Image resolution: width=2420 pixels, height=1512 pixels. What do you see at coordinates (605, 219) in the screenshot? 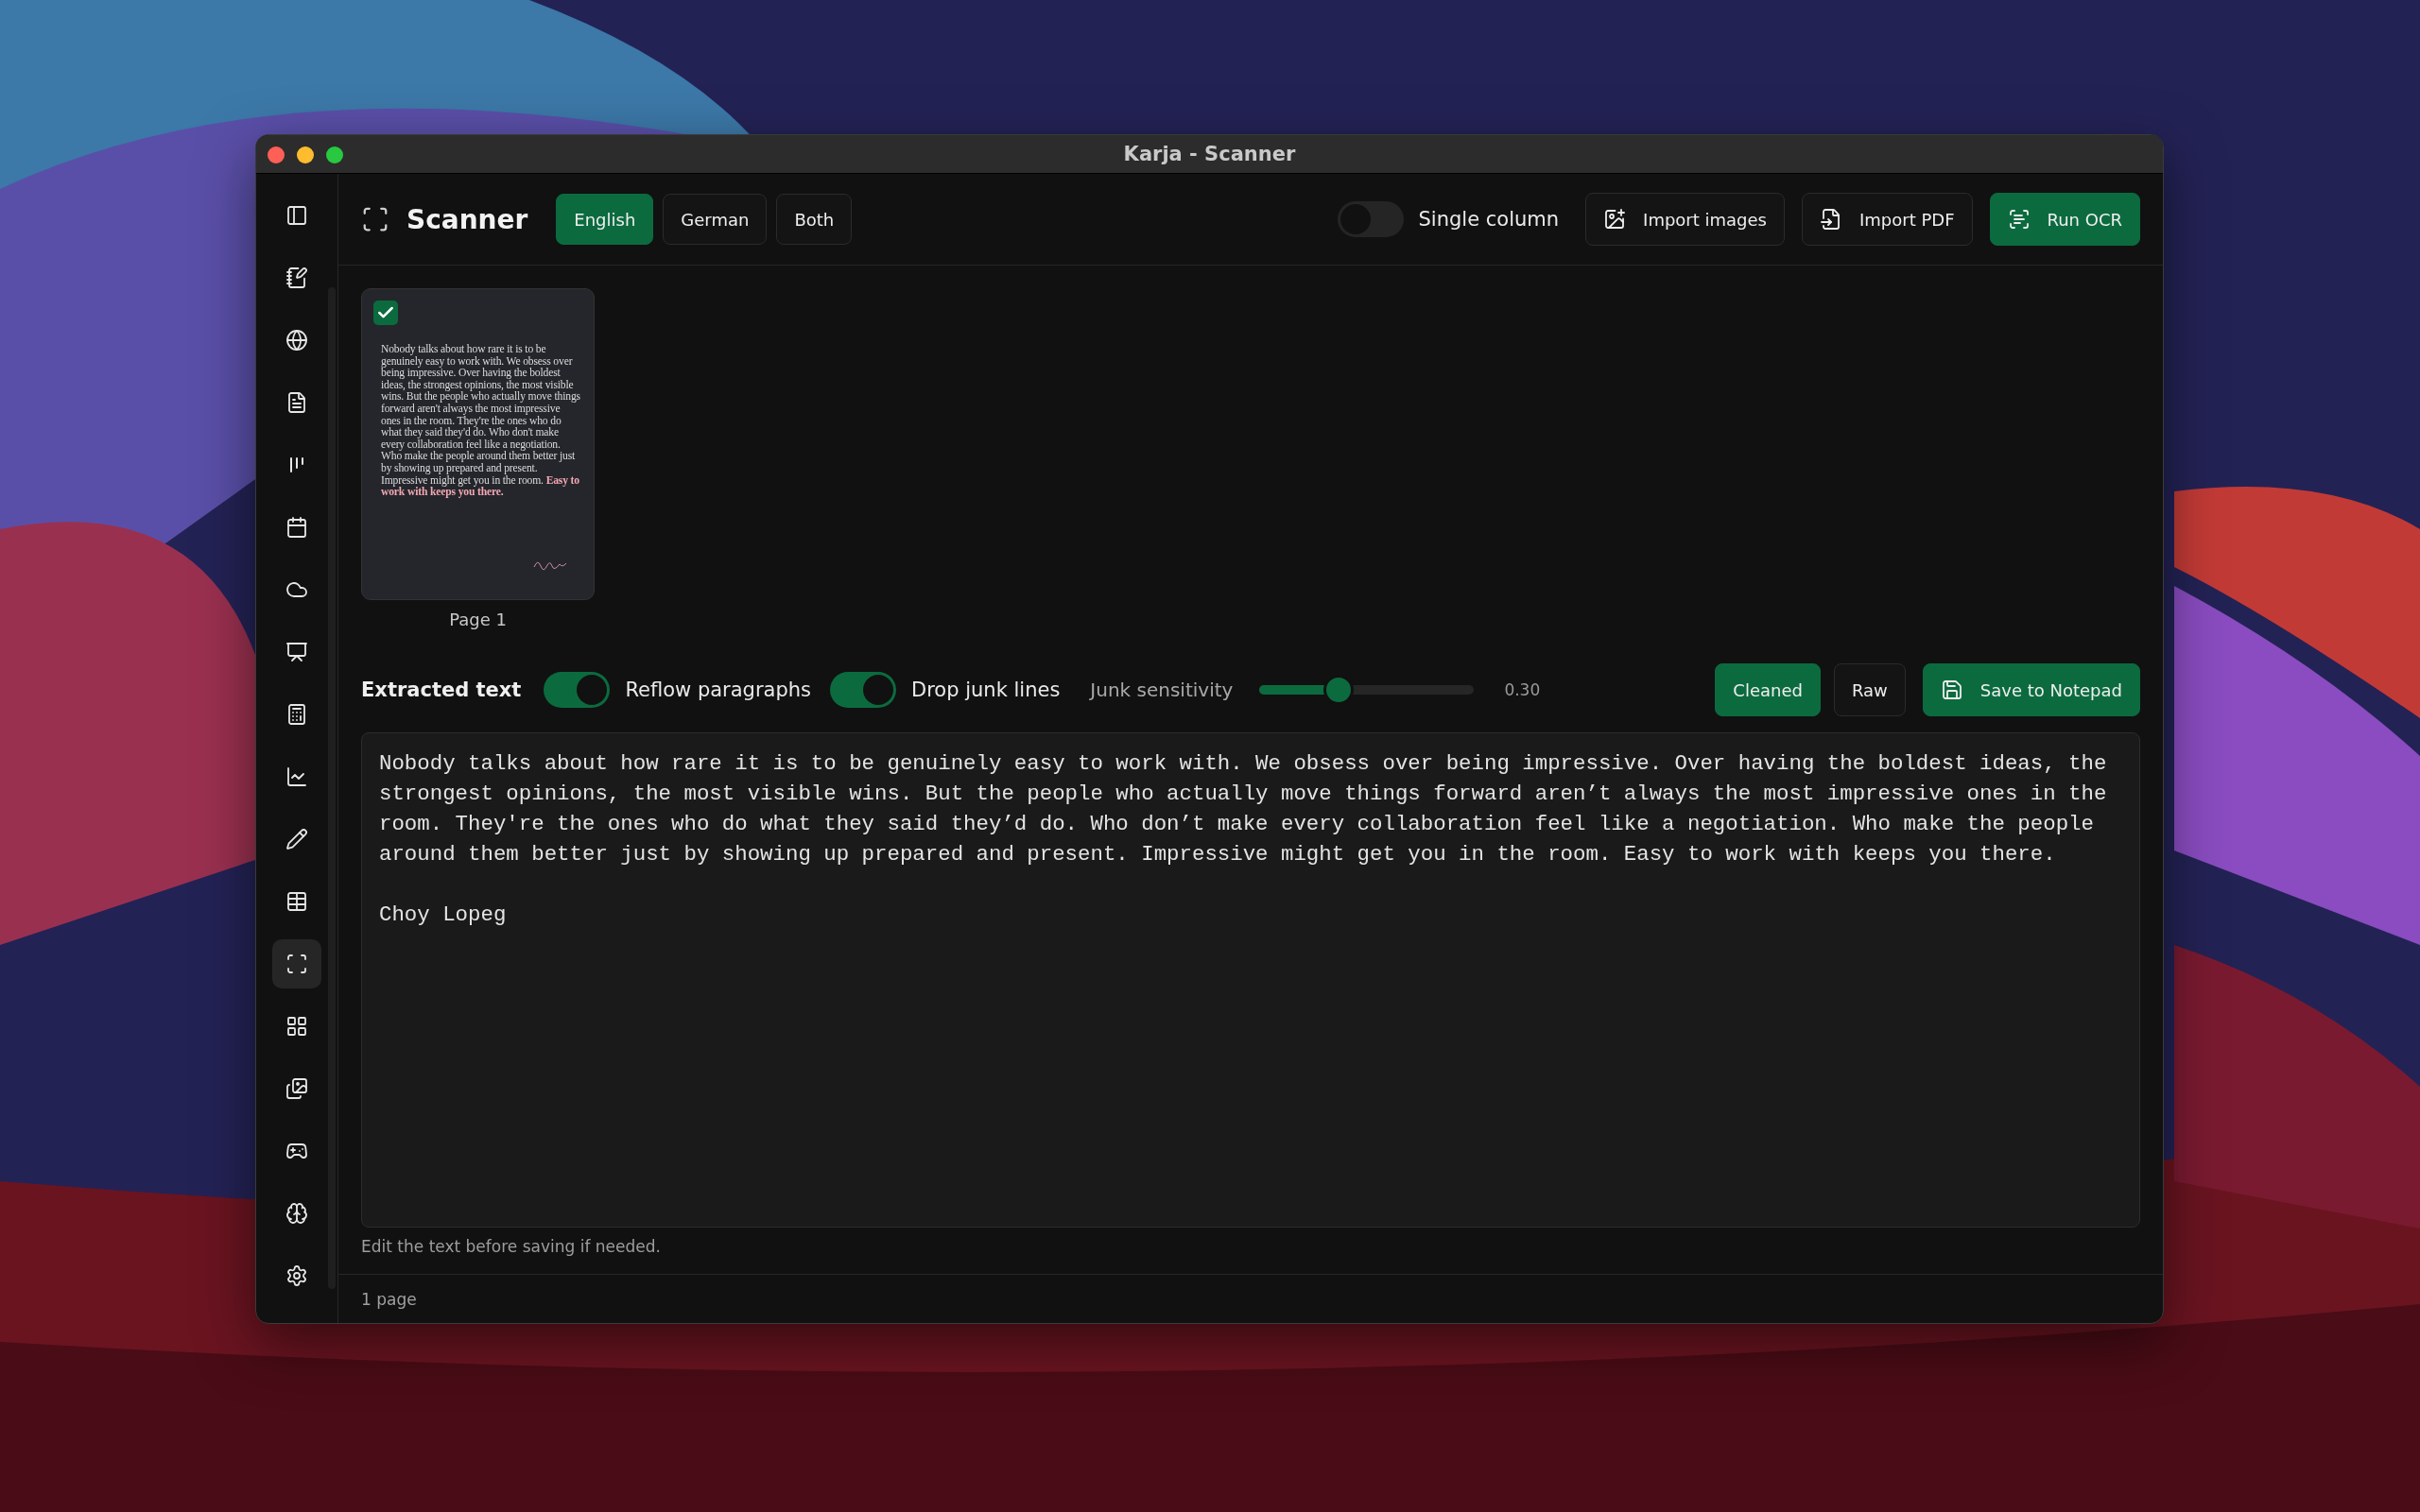
I see `language-tab: English` at bounding box center [605, 219].